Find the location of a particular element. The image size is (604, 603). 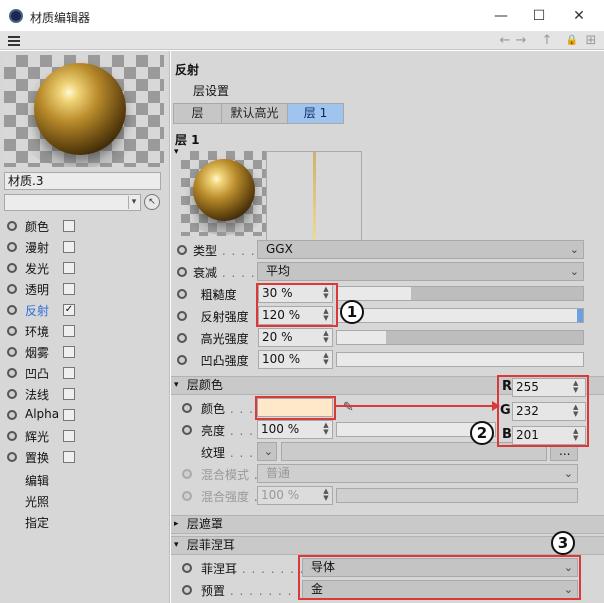

preset-label: 预置 is located at coordinates (213, 591).